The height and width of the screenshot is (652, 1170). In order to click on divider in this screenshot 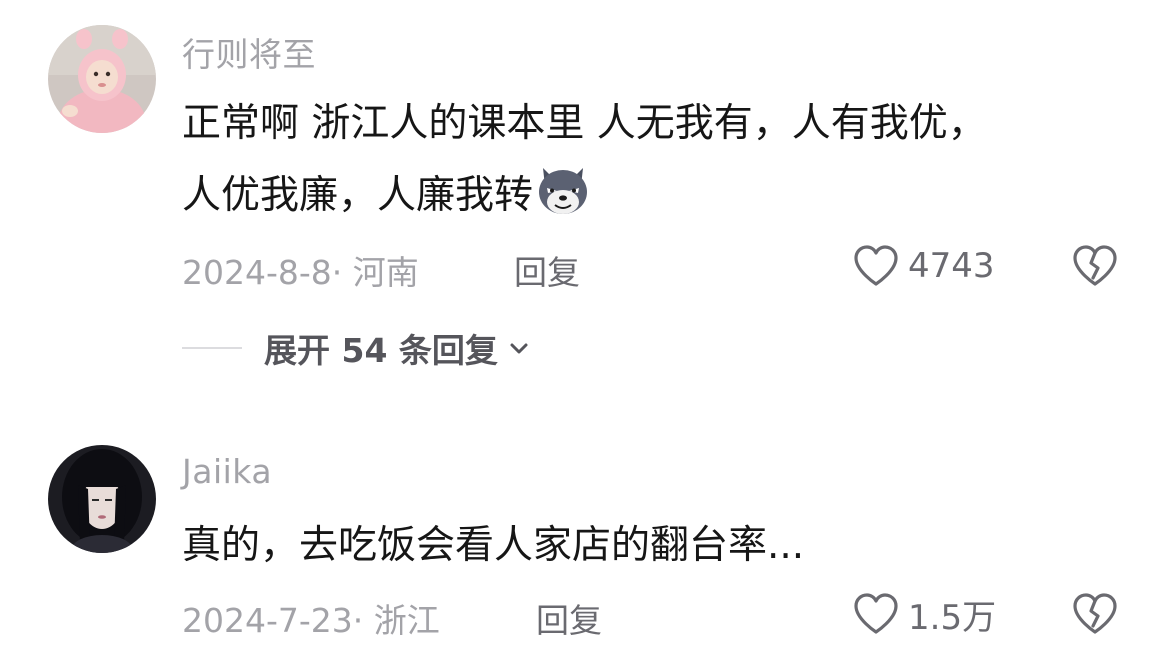, I will do `click(212, 348)`.